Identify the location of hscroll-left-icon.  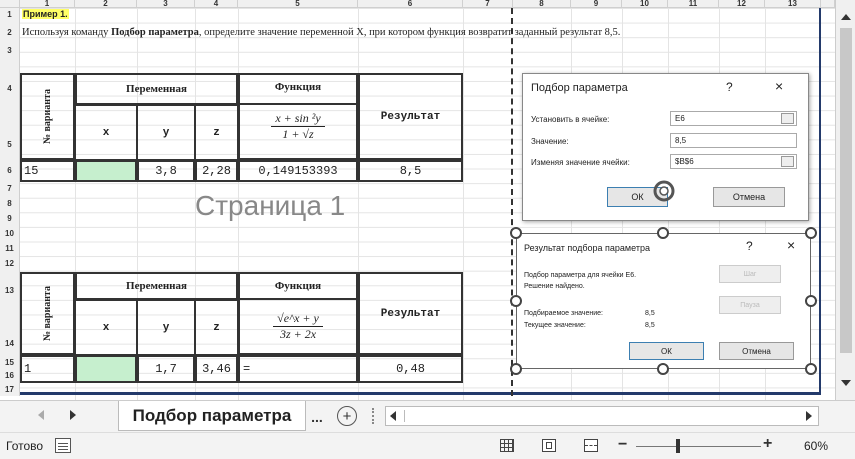
(393, 416).